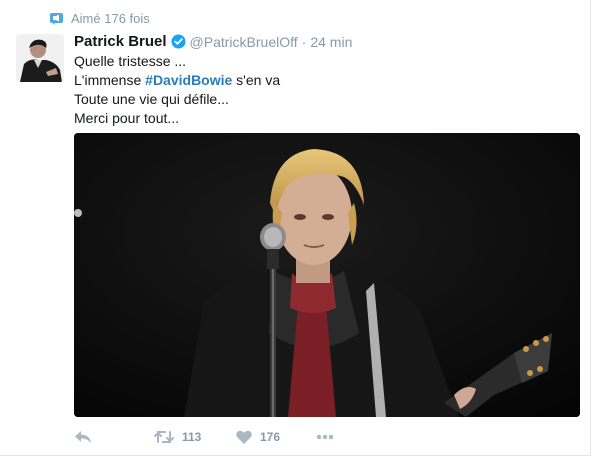 This screenshot has height=457, width=592. Describe the element at coordinates (56, 18) in the screenshot. I see `megaphone-icon` at that location.